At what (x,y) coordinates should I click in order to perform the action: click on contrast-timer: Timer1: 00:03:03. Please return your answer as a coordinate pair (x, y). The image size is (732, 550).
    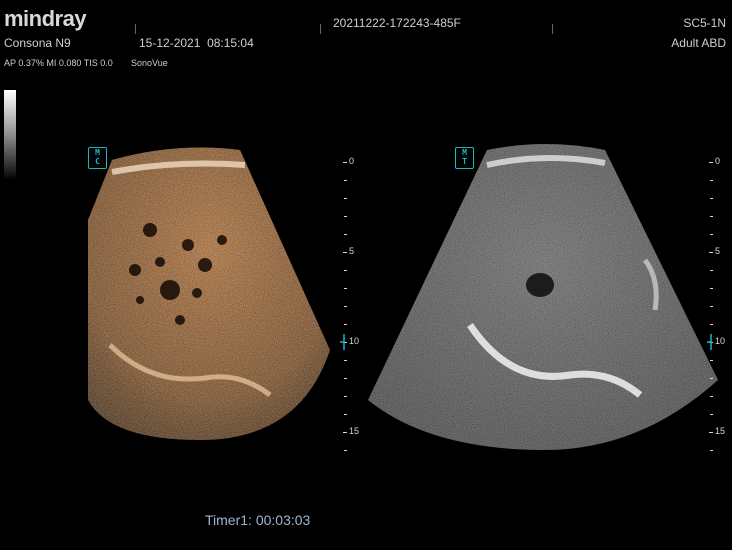
    Looking at the image, I should click on (258, 520).